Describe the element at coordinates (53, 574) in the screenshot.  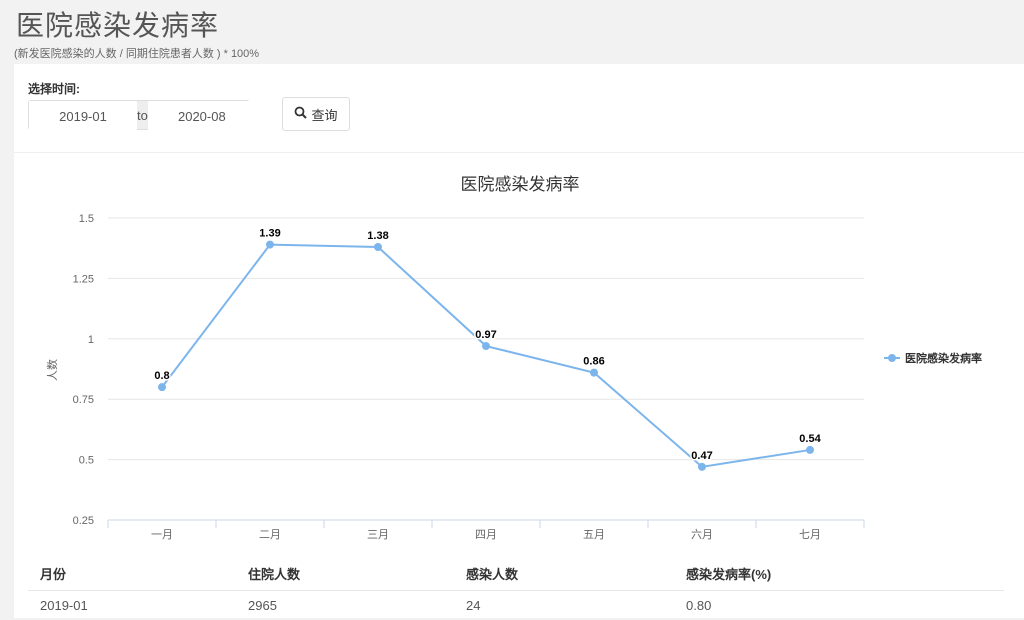
I see `column-header-month: 月份` at that location.